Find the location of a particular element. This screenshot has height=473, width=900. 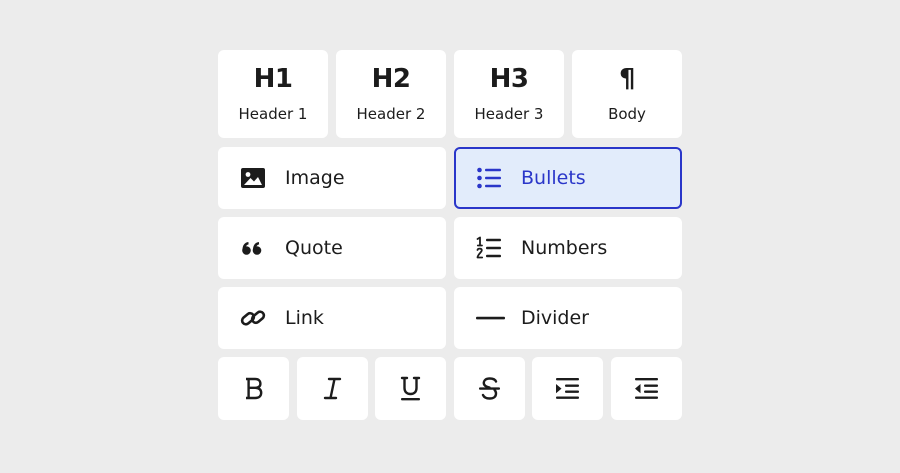

header-1-button: H1 Header 1 is located at coordinates (273, 94).